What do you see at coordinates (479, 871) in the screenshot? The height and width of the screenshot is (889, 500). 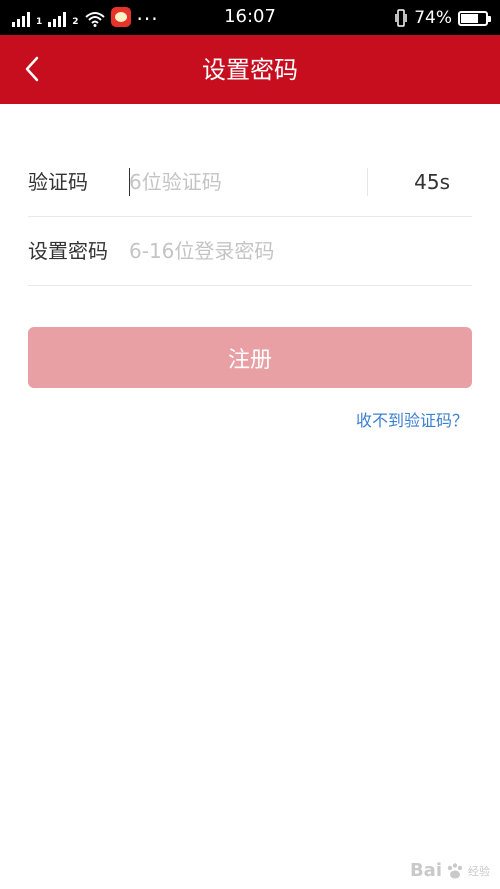 I see `watermark-suffix: 经验` at bounding box center [479, 871].